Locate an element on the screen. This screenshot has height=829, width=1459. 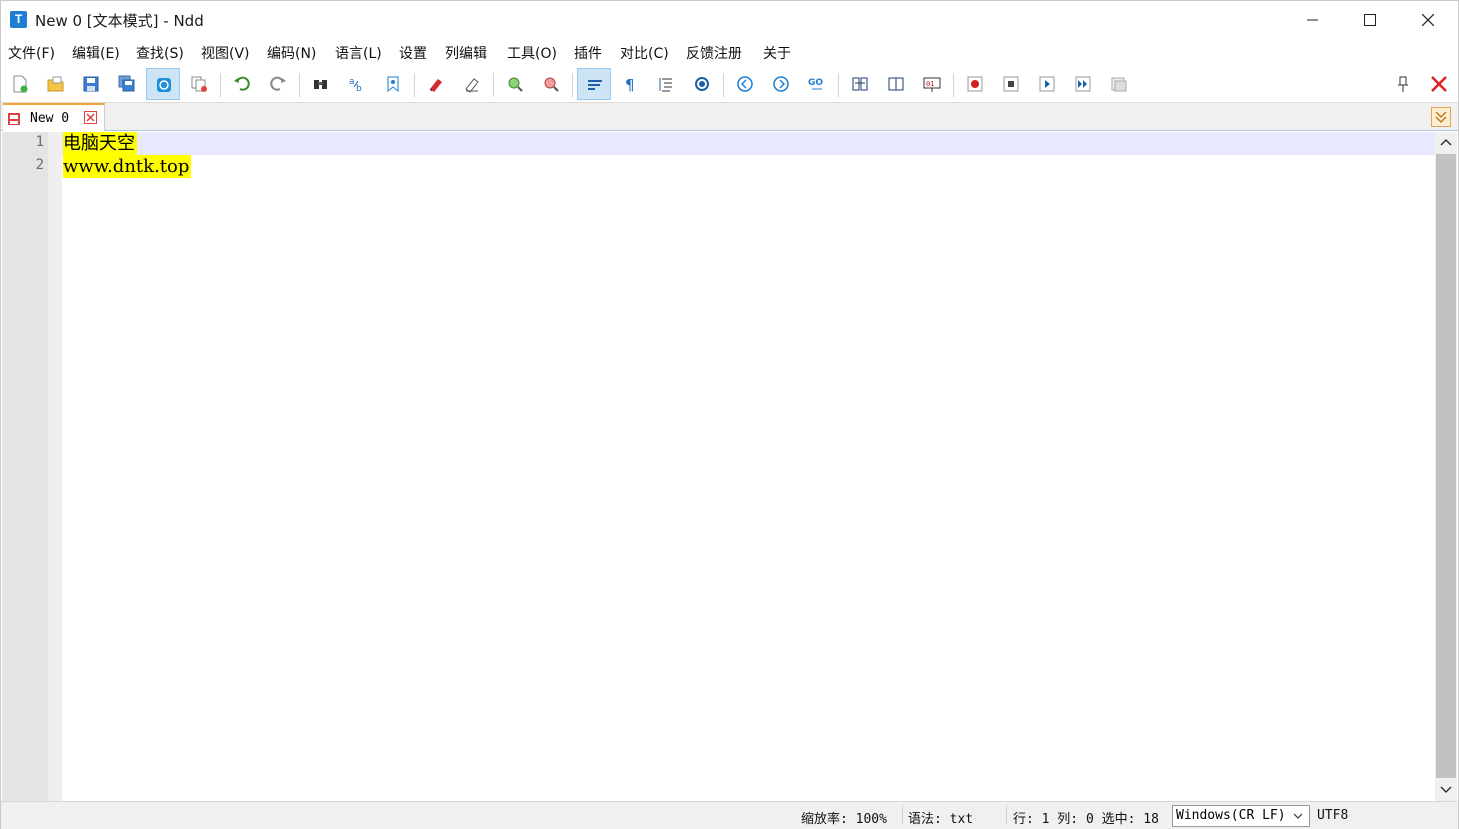
word-wrap-icon is located at coordinates (595, 85).